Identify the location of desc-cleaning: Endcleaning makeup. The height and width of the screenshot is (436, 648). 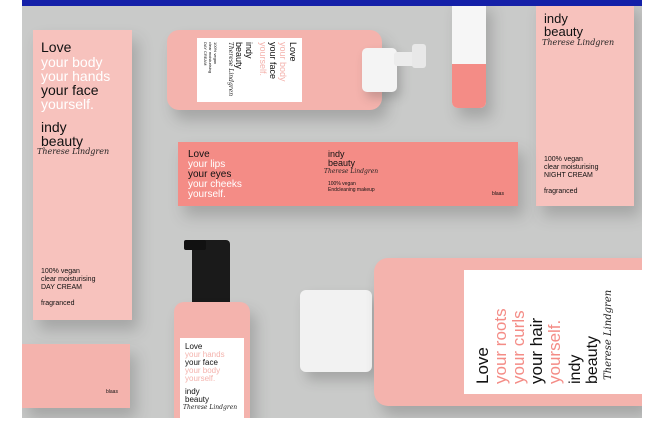
(351, 190).